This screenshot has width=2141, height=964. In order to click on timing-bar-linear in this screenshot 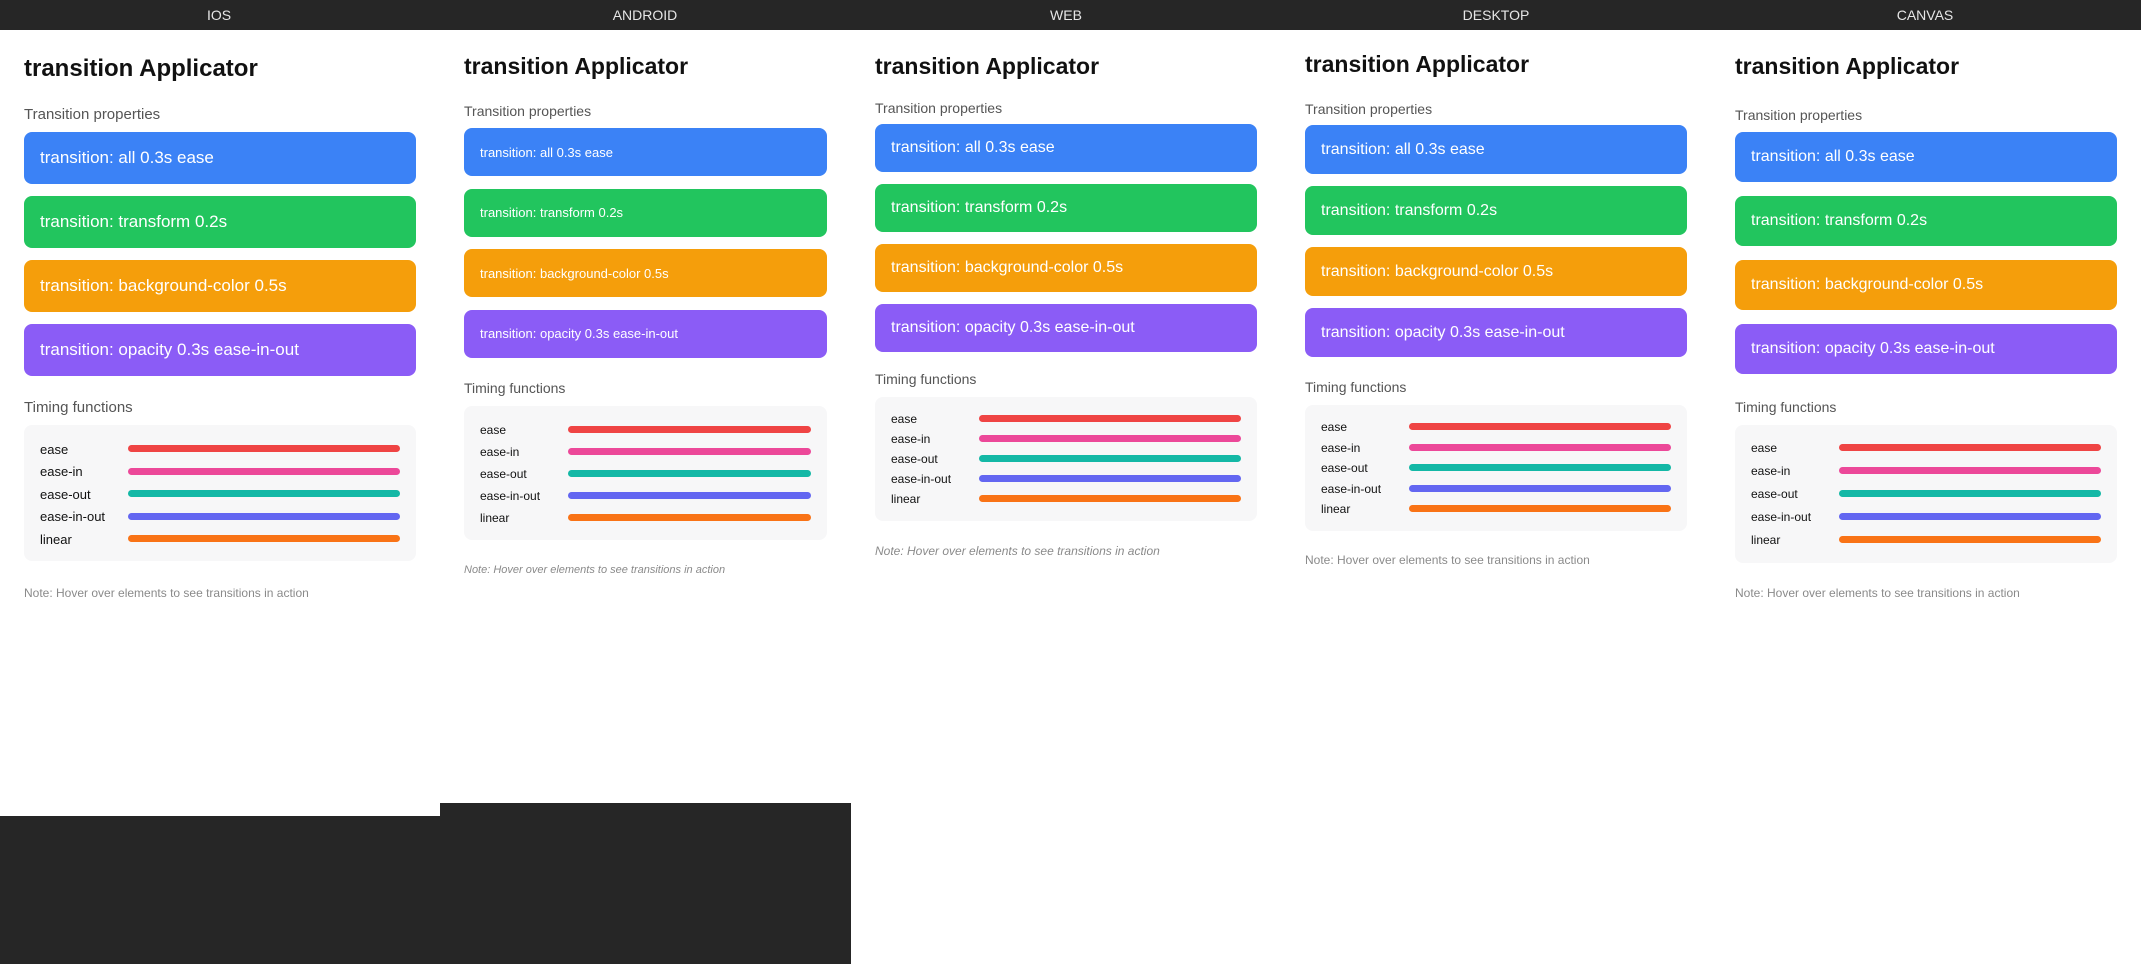, I will do `click(1110, 498)`.